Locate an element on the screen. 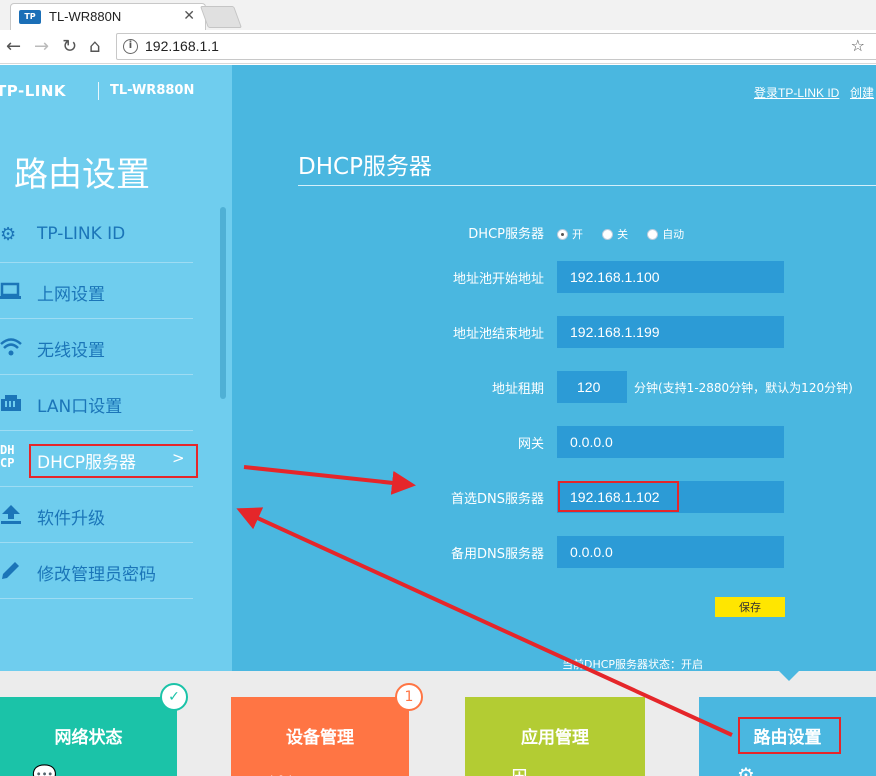  dns-annotation-box is located at coordinates (618, 496).